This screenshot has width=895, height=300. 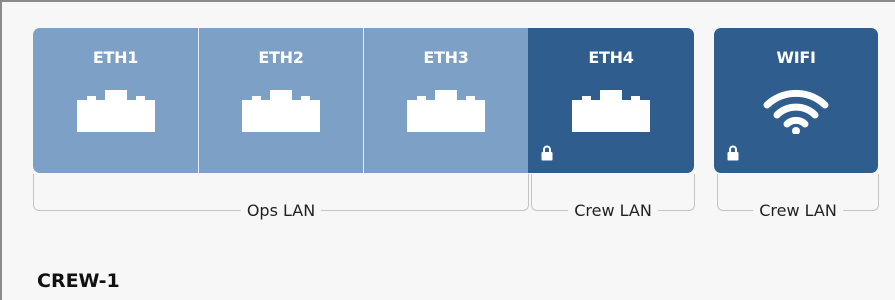 What do you see at coordinates (704, 100) in the screenshot?
I see `port-gap` at bounding box center [704, 100].